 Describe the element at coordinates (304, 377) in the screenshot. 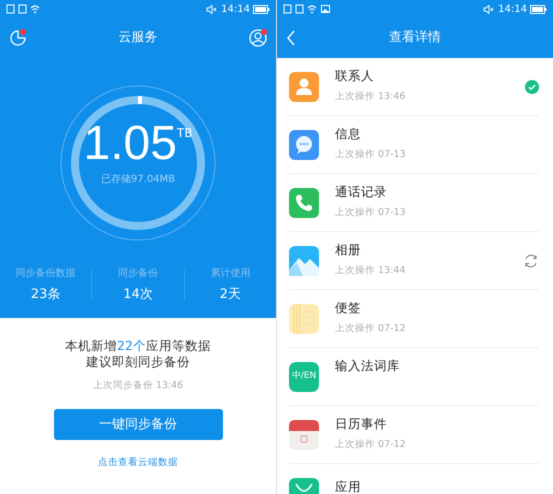

I see `keyboard-language-icon: 中/EN` at that location.